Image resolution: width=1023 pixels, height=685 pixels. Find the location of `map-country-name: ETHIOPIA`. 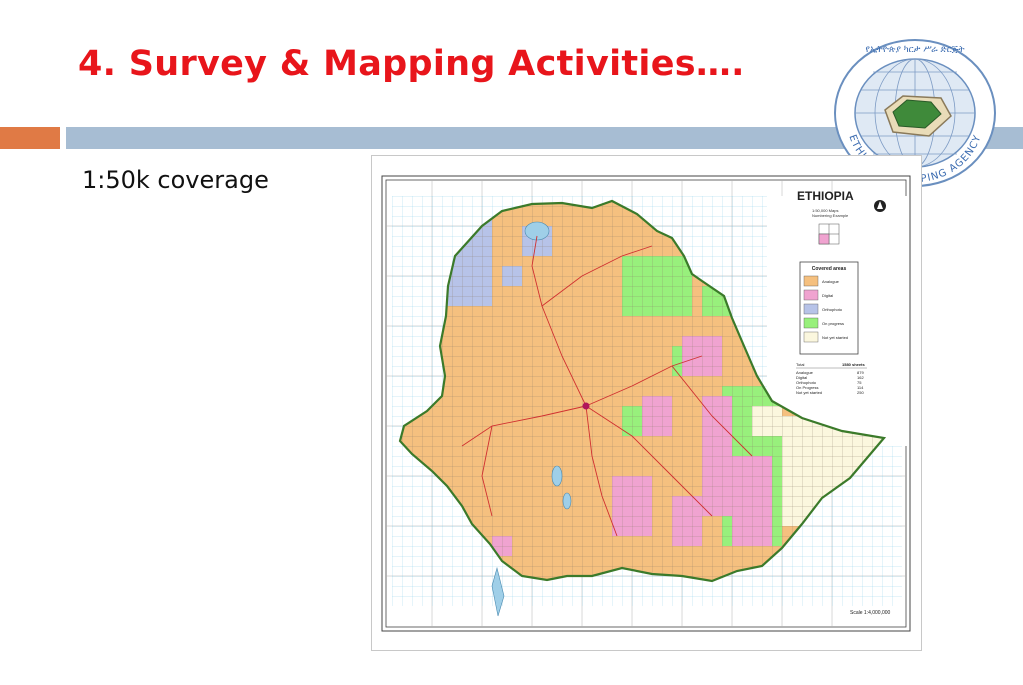

map-country-name: ETHIOPIA is located at coordinates (825, 196).